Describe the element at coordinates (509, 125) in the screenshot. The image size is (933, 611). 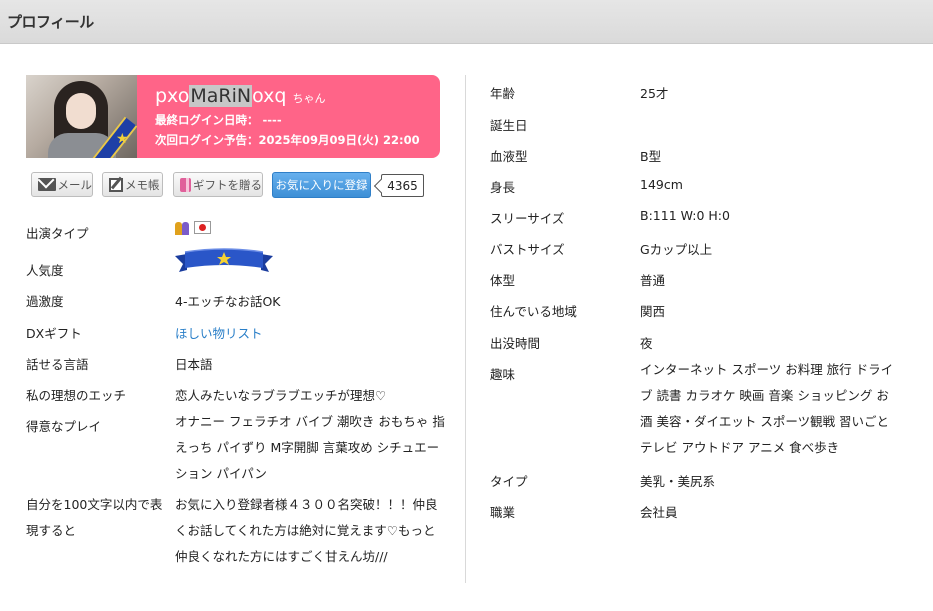
I see `label-birthday: 誕生日` at that location.